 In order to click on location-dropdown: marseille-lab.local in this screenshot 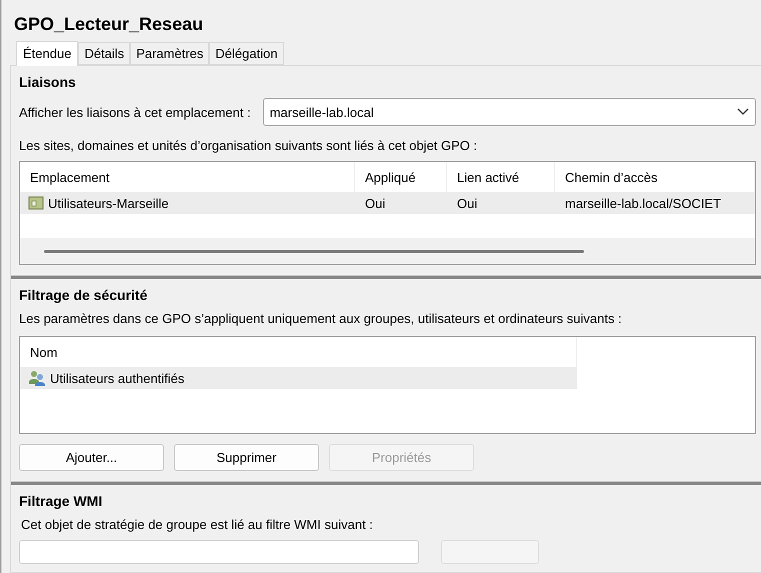, I will do `click(509, 112)`.